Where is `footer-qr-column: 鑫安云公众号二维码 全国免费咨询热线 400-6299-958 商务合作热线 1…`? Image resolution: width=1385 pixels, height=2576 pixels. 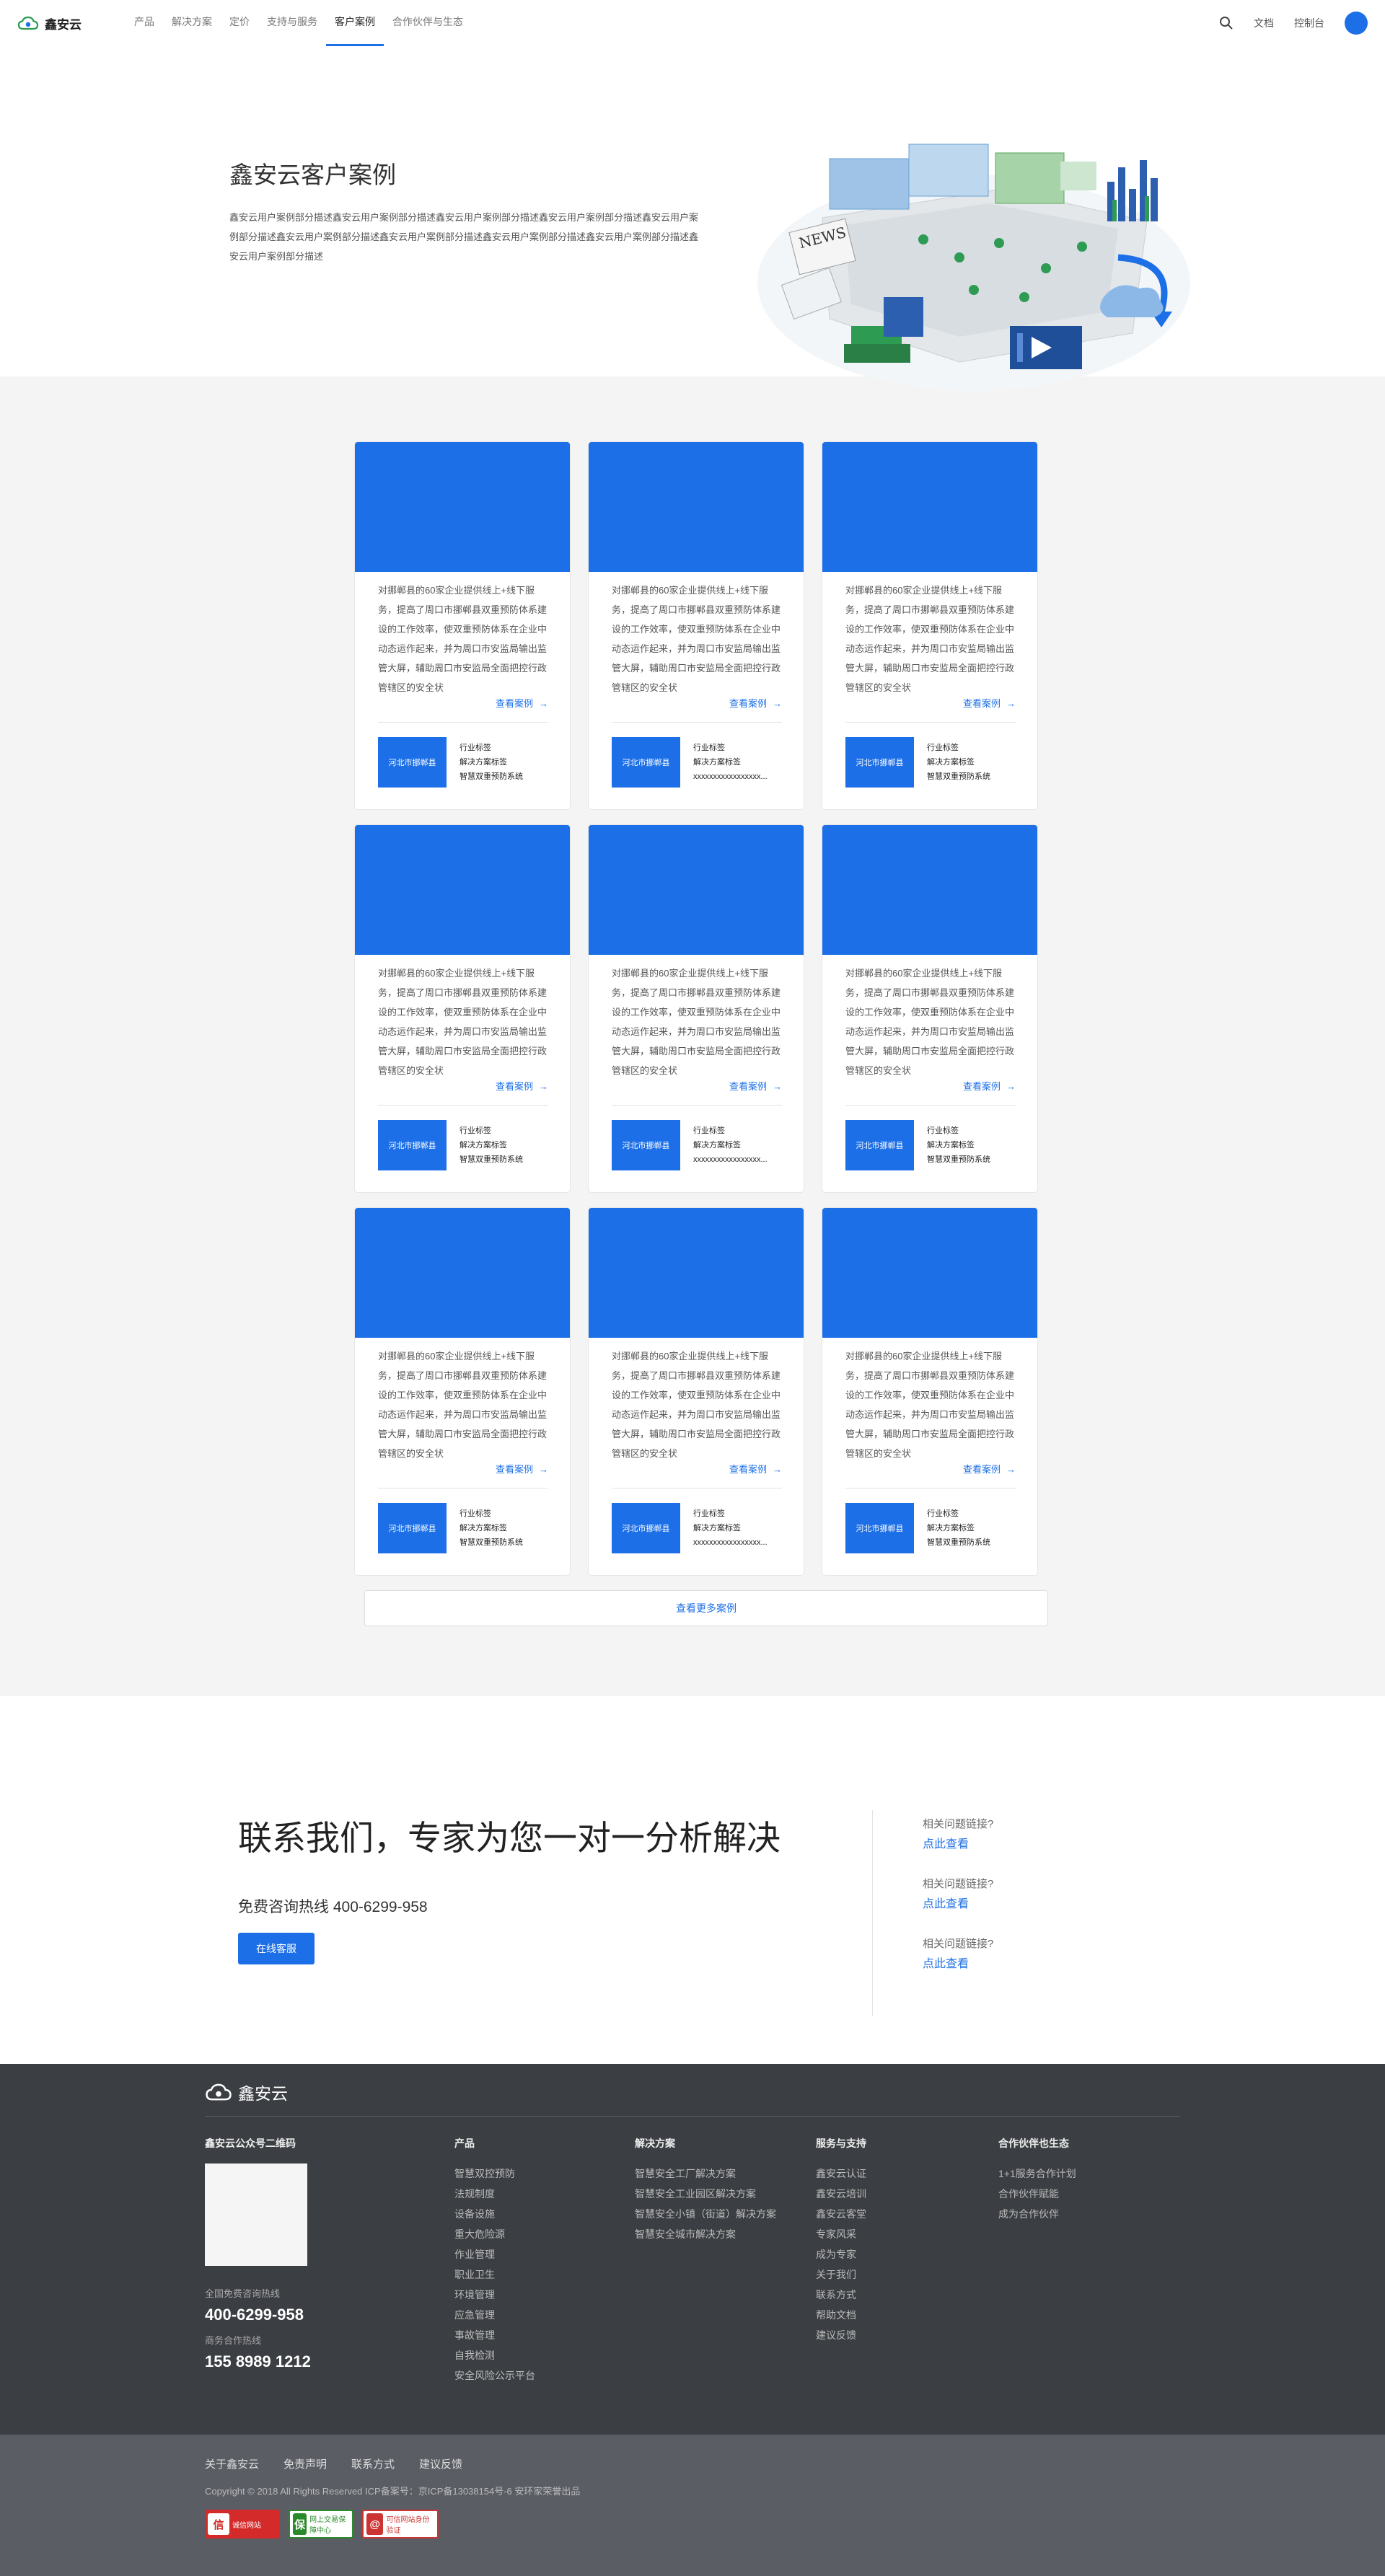 footer-qr-column: 鑫安云公众号二维码 全国免费咨询热线 400-6299-958 商务合作热线 1… is located at coordinates (258, 2258).